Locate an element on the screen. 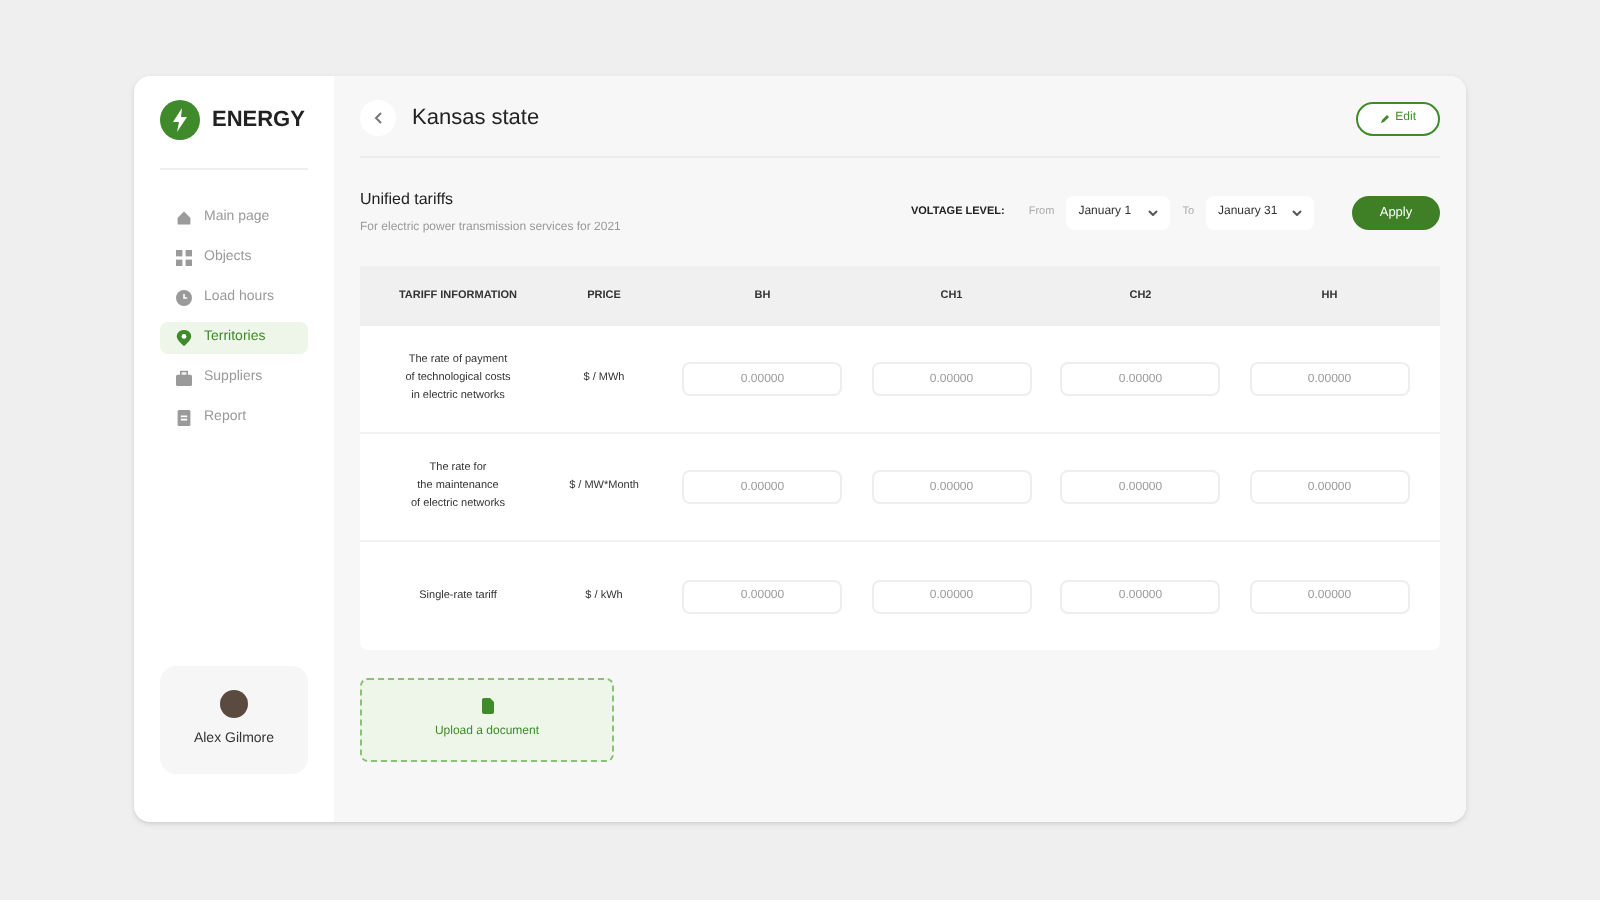 The height and width of the screenshot is (900, 1600). home-icon is located at coordinates (184, 218).